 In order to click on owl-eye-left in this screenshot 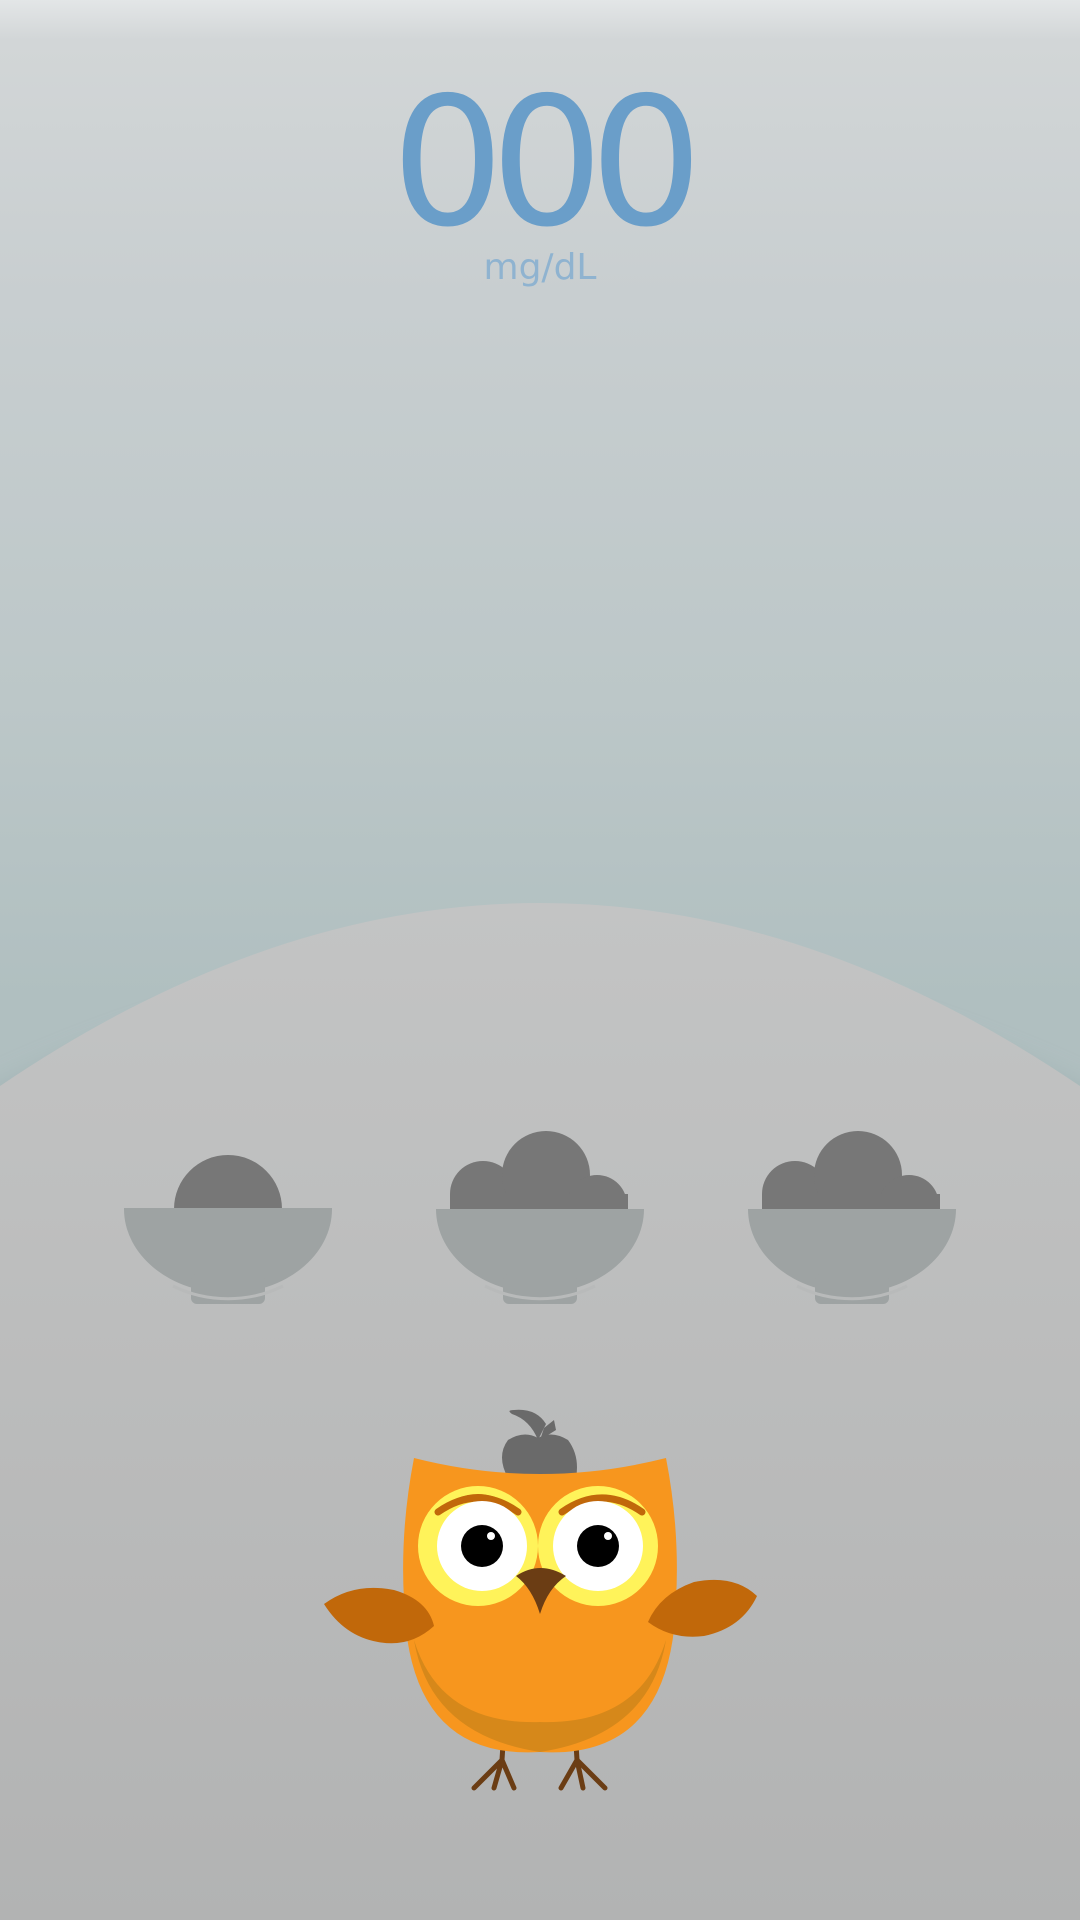, I will do `click(478, 1546)`.